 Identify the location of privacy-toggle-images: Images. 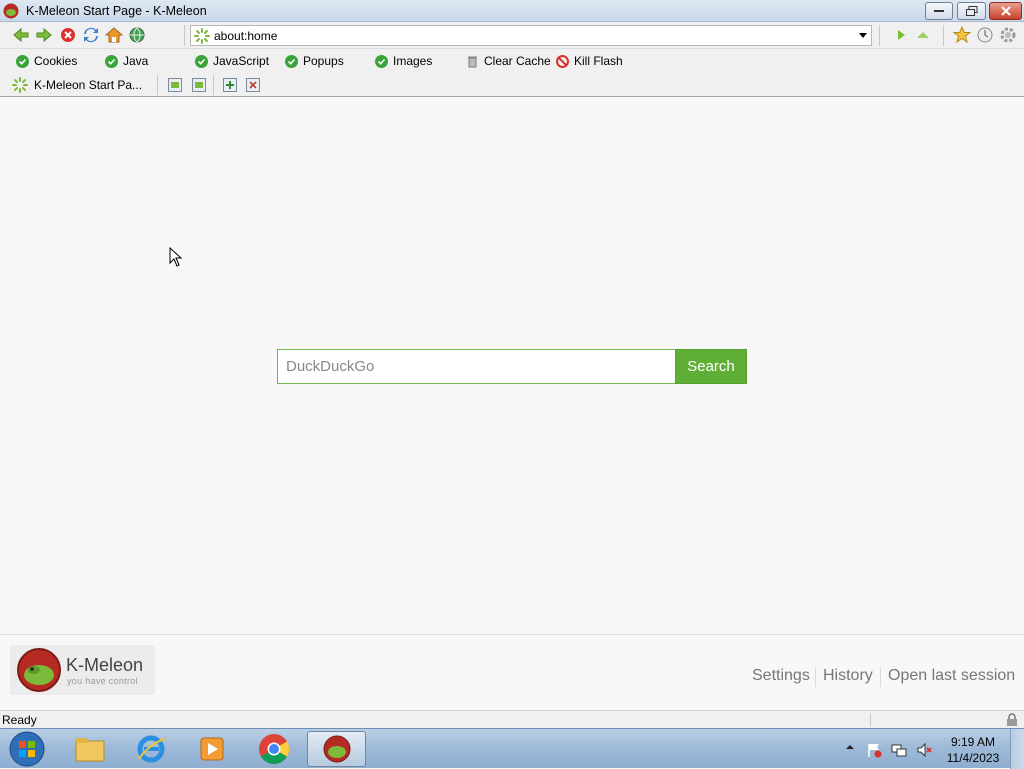
(403, 61).